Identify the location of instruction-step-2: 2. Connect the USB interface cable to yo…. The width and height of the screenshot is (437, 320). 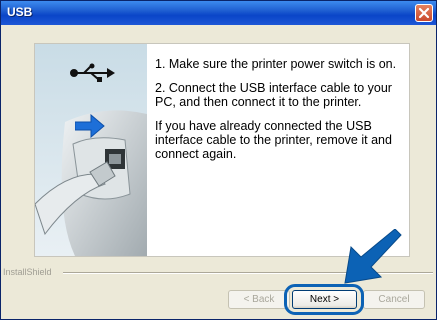
(273, 95).